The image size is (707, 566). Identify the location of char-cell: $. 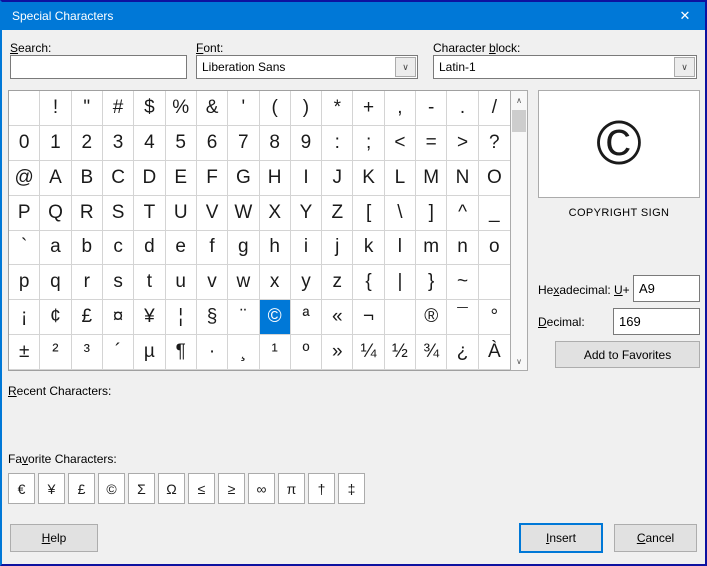
(150, 108).